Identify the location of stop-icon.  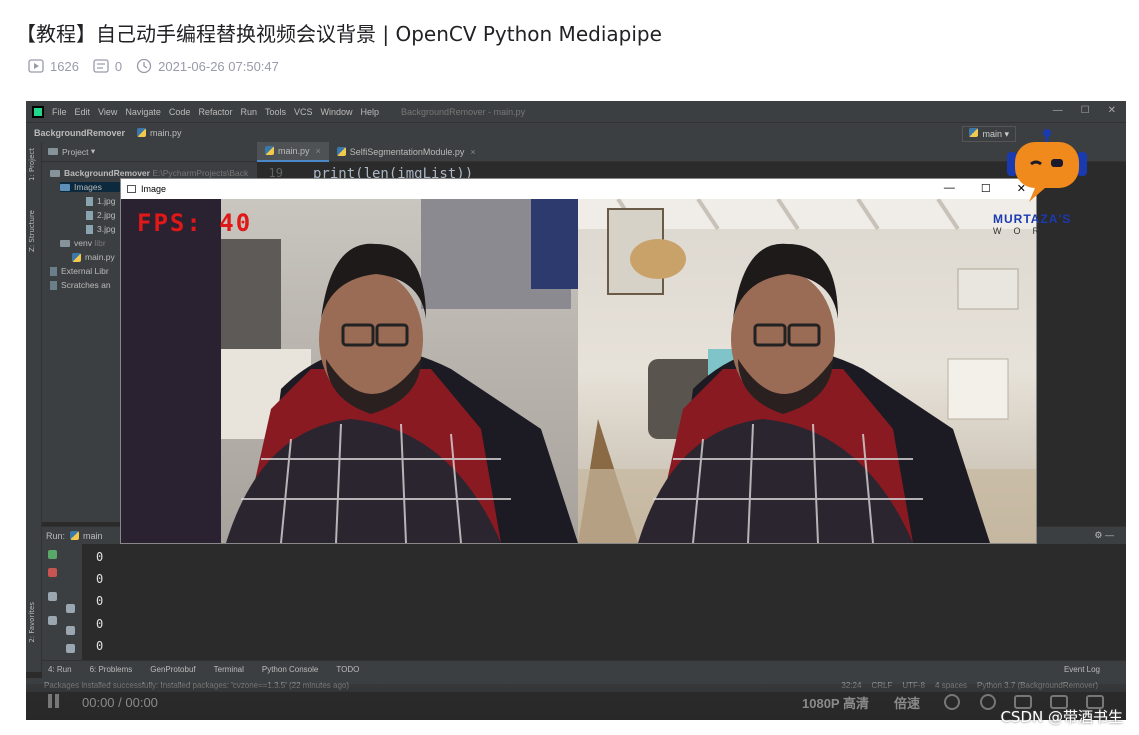
(52, 572).